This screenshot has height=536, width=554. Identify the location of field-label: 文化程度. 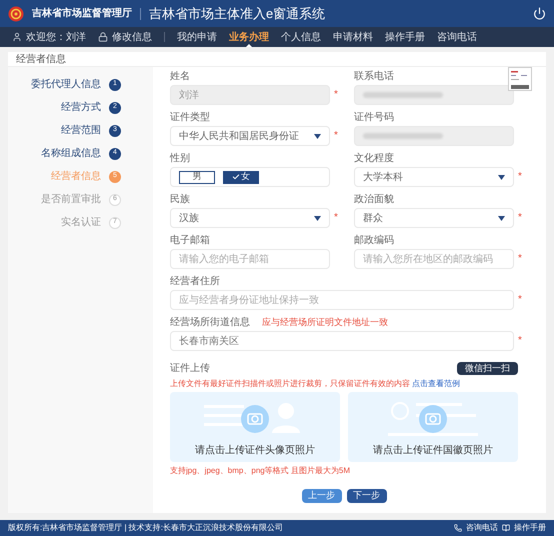
(374, 159).